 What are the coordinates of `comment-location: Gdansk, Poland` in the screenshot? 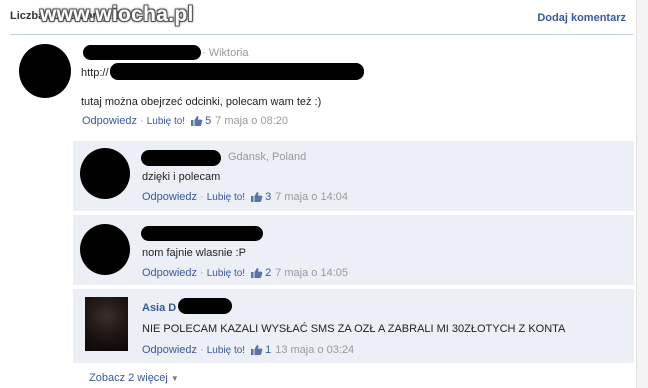 It's located at (267, 157).